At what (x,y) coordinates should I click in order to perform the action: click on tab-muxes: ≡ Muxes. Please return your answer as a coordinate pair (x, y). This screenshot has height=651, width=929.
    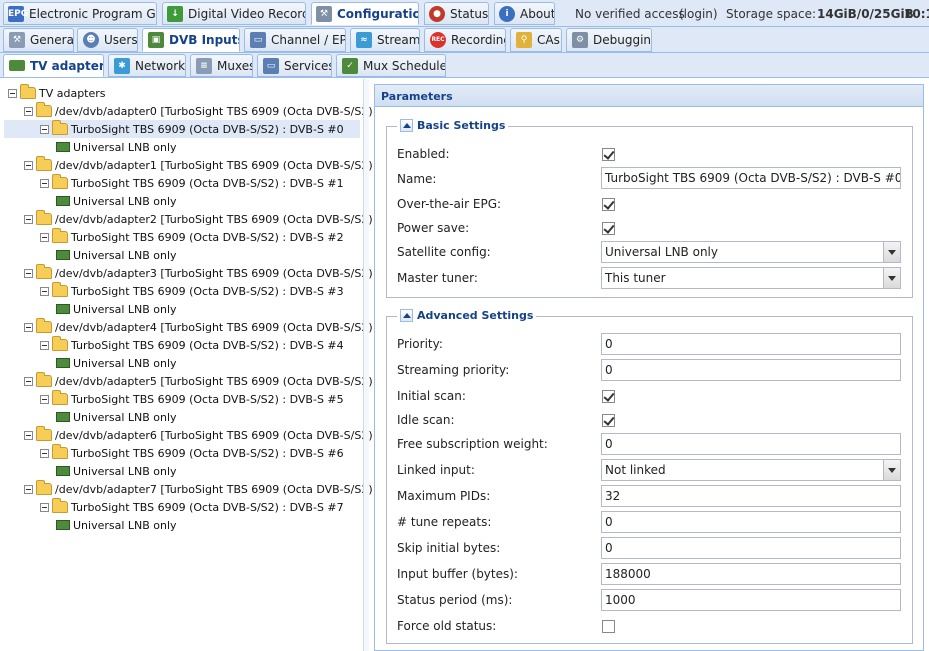
    Looking at the image, I should click on (221, 65).